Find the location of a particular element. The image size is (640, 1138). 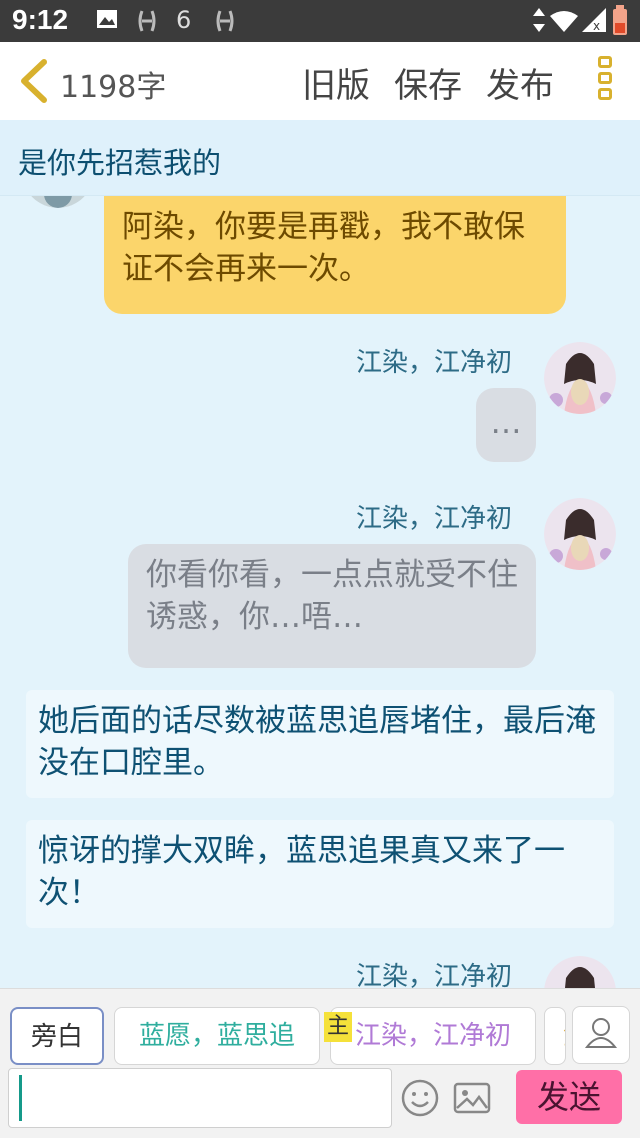

role-selector-bar: 旁白 蓝愿，蓝思追 江染，江净初 金 is located at coordinates (320, 1028).